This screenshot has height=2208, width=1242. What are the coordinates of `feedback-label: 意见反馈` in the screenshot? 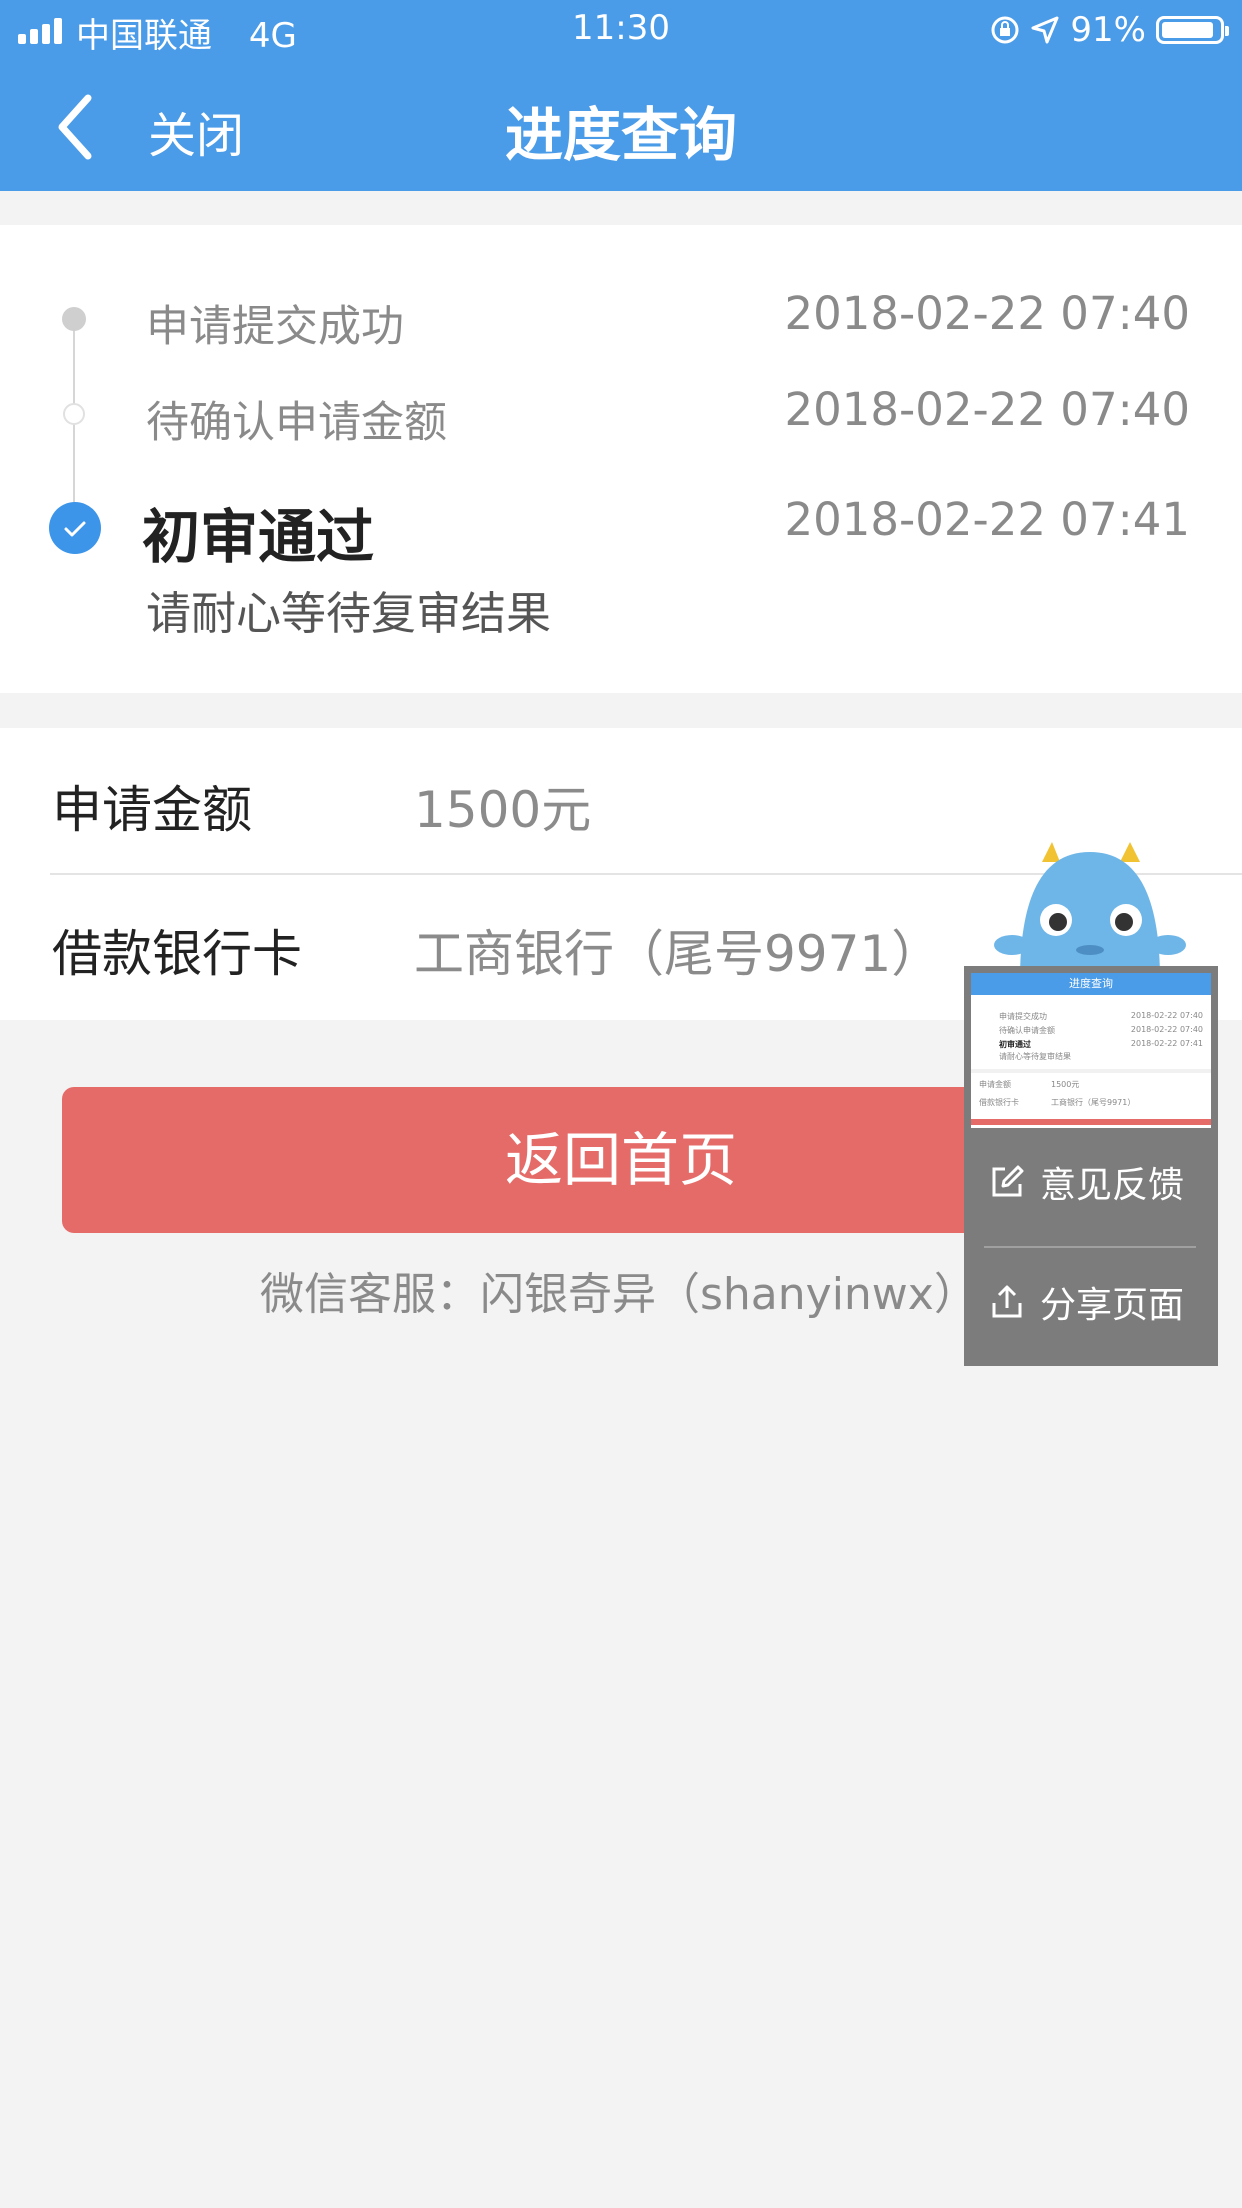 It's located at (1112, 1185).